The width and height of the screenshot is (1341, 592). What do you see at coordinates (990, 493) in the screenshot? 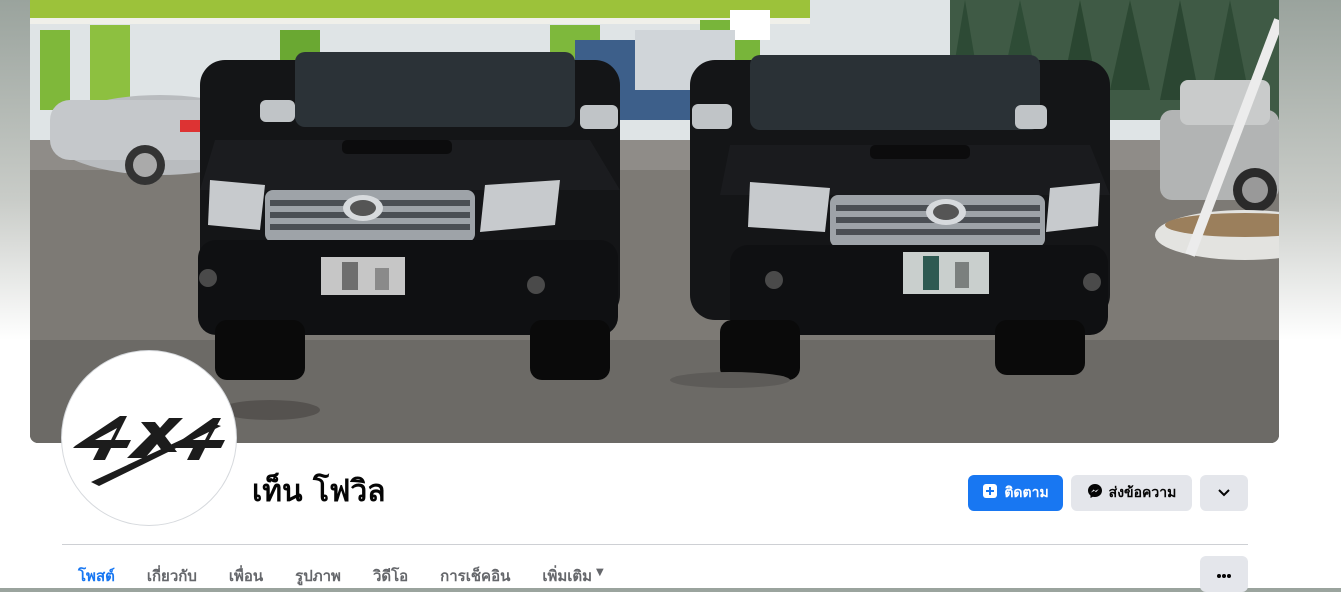
I see `plus-square-icon` at bounding box center [990, 493].